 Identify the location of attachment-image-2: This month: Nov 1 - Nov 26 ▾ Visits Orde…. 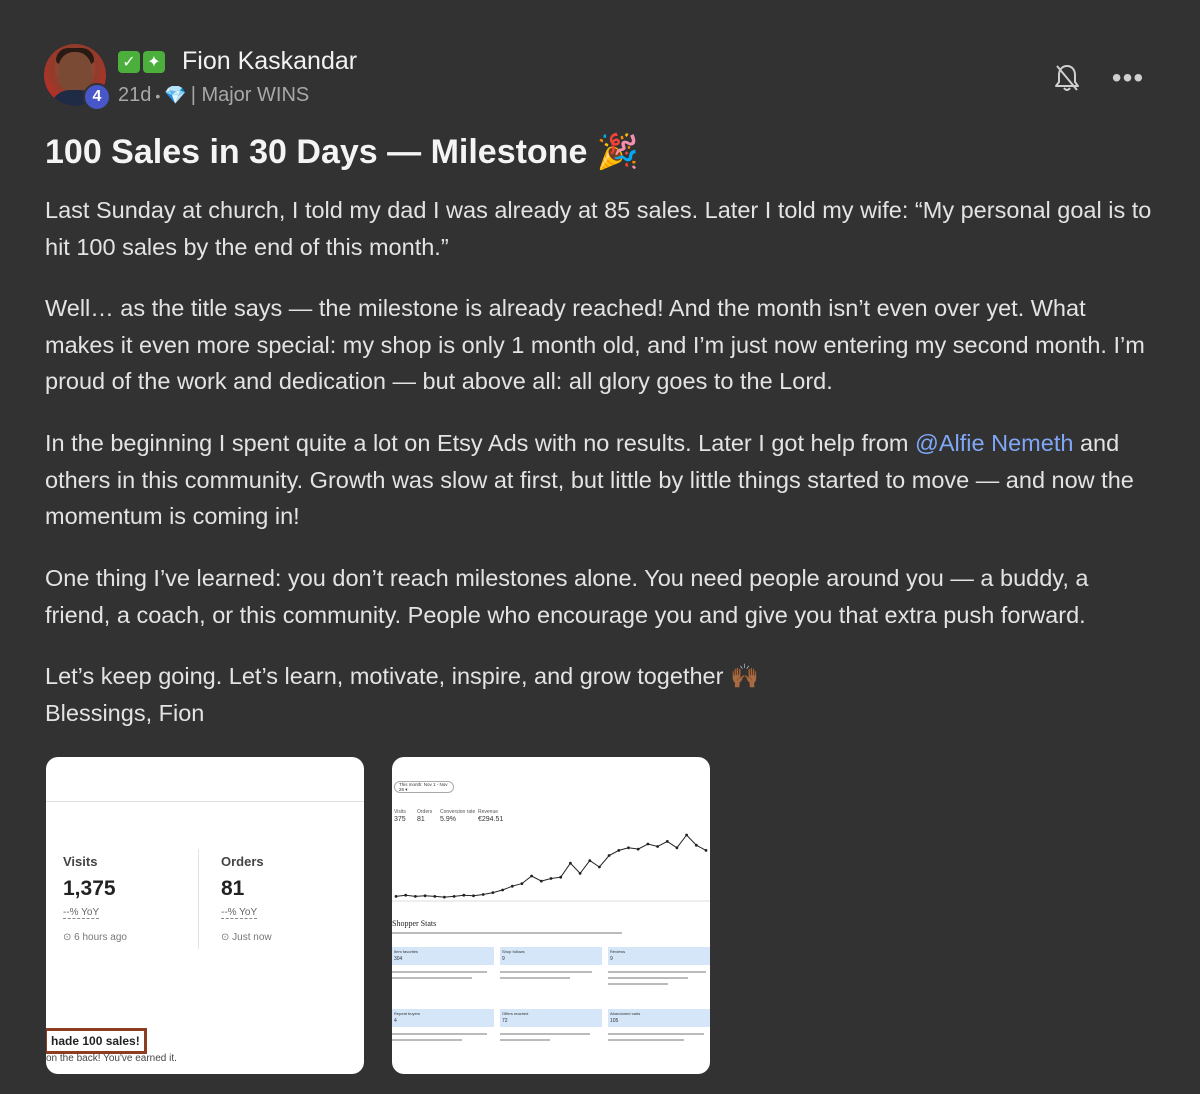
(551, 915).